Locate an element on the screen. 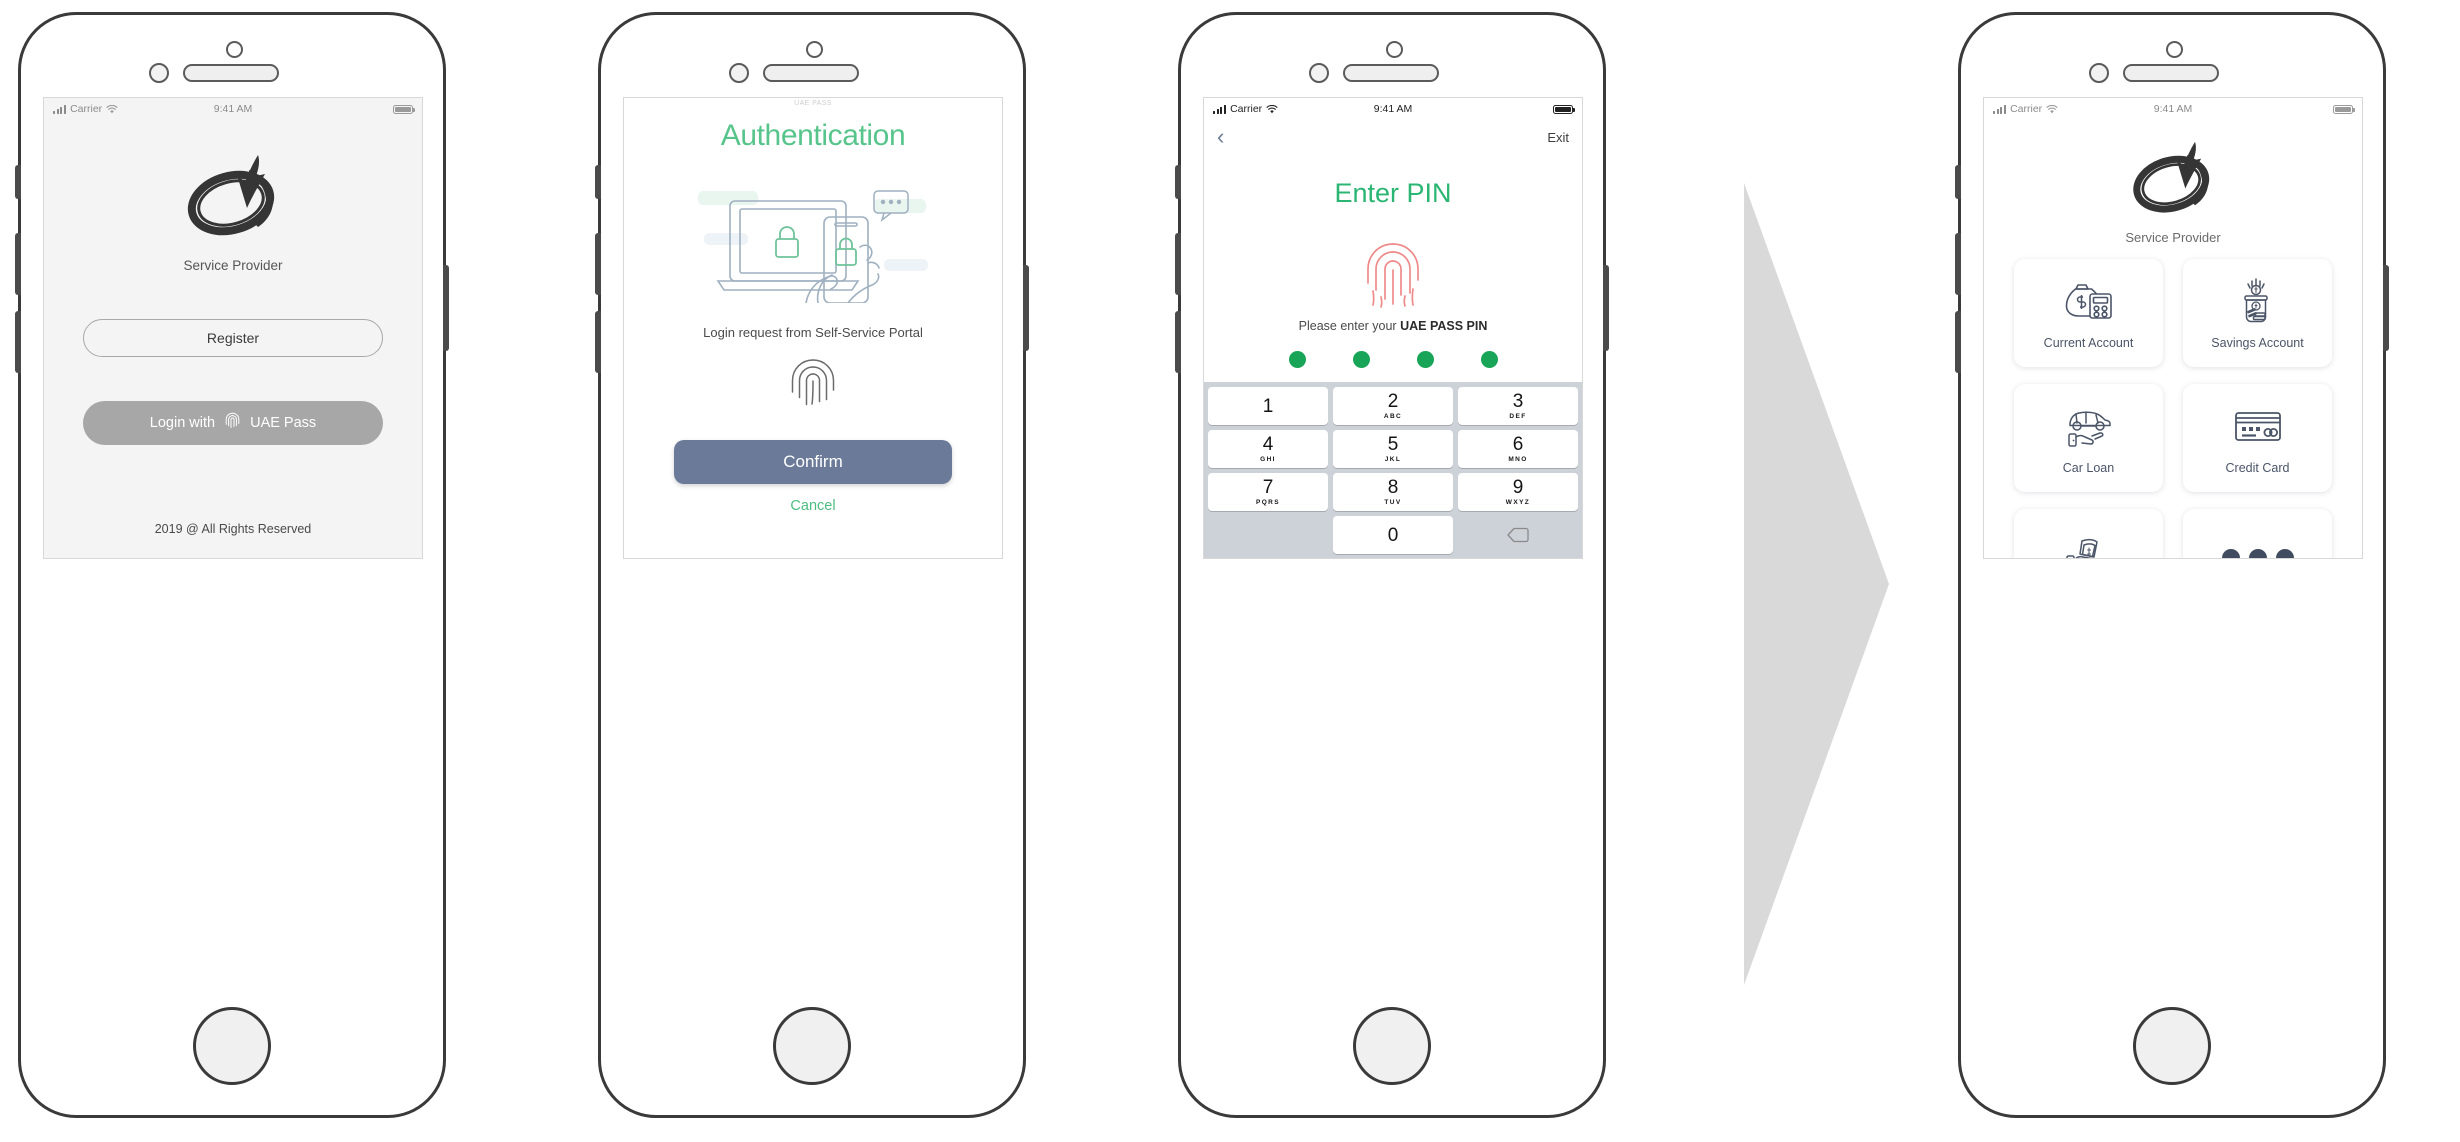  keypad-key-8: 8 TUV is located at coordinates (1393, 492).